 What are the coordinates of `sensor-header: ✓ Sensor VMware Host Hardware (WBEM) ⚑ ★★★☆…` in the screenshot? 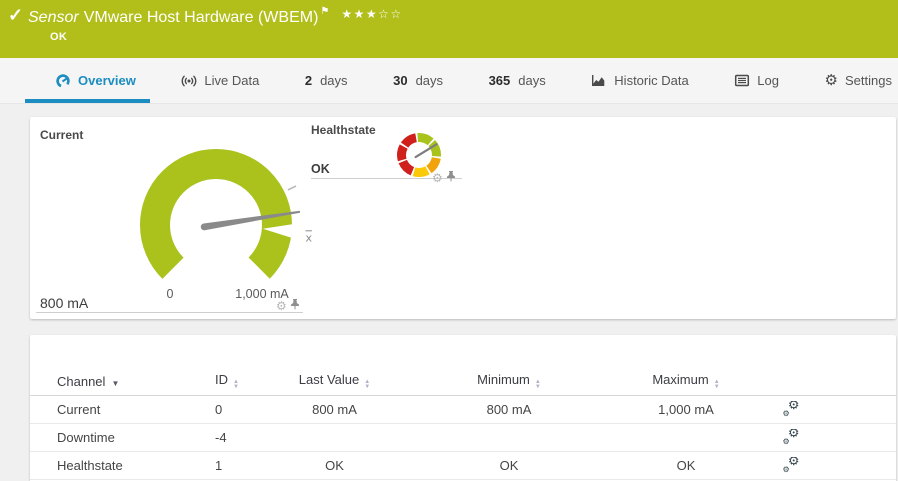 It's located at (449, 29).